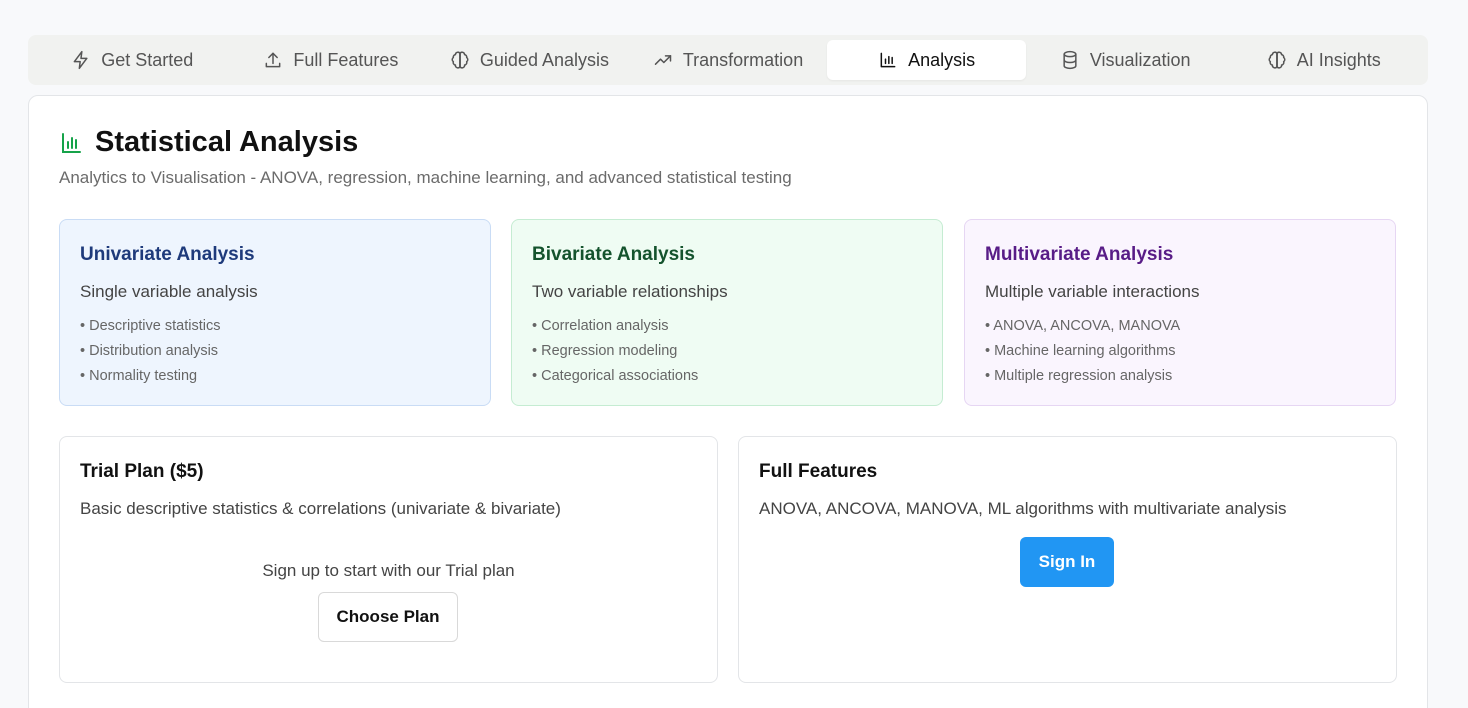 The height and width of the screenshot is (708, 1468). I want to click on plan-title: Full Features, so click(818, 471).